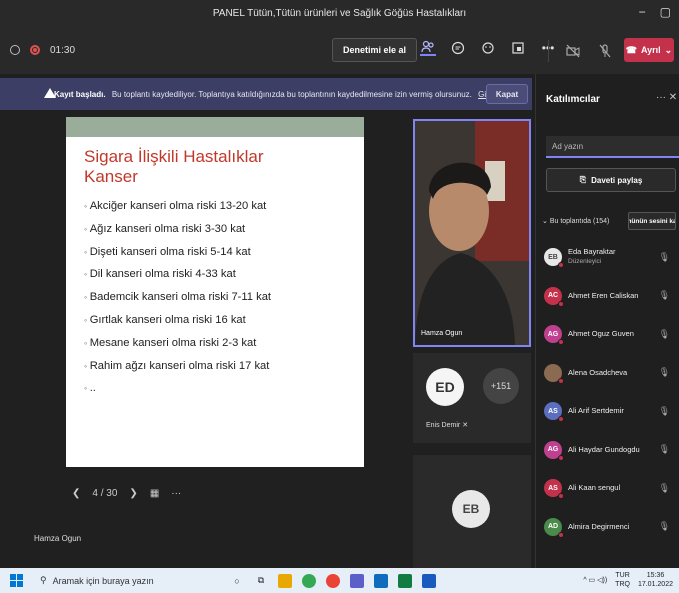 The height and width of the screenshot is (593, 679). Describe the element at coordinates (111, 176) in the screenshot. I see `slide-title-line2: Kanser` at that location.